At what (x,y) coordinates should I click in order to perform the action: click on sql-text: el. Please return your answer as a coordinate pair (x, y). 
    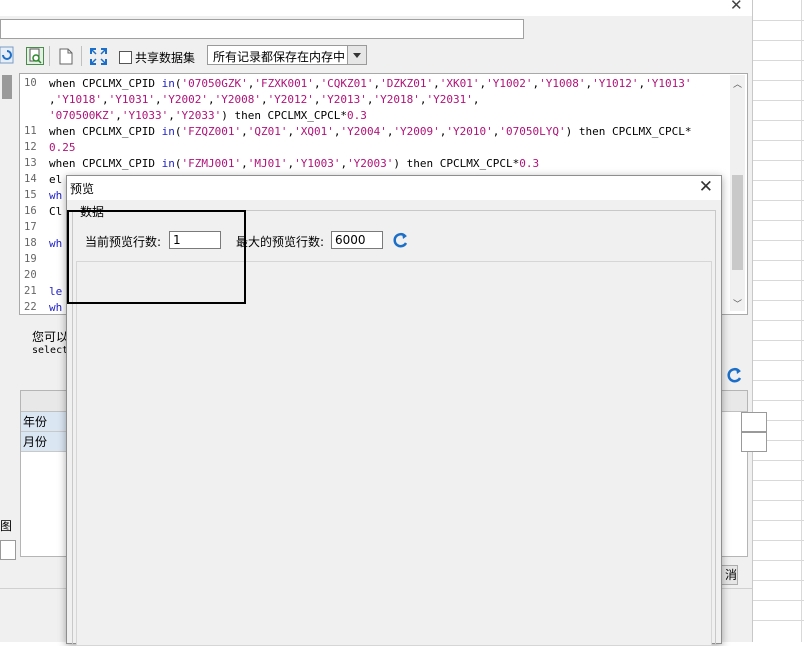
    Looking at the image, I should click on (56, 179).